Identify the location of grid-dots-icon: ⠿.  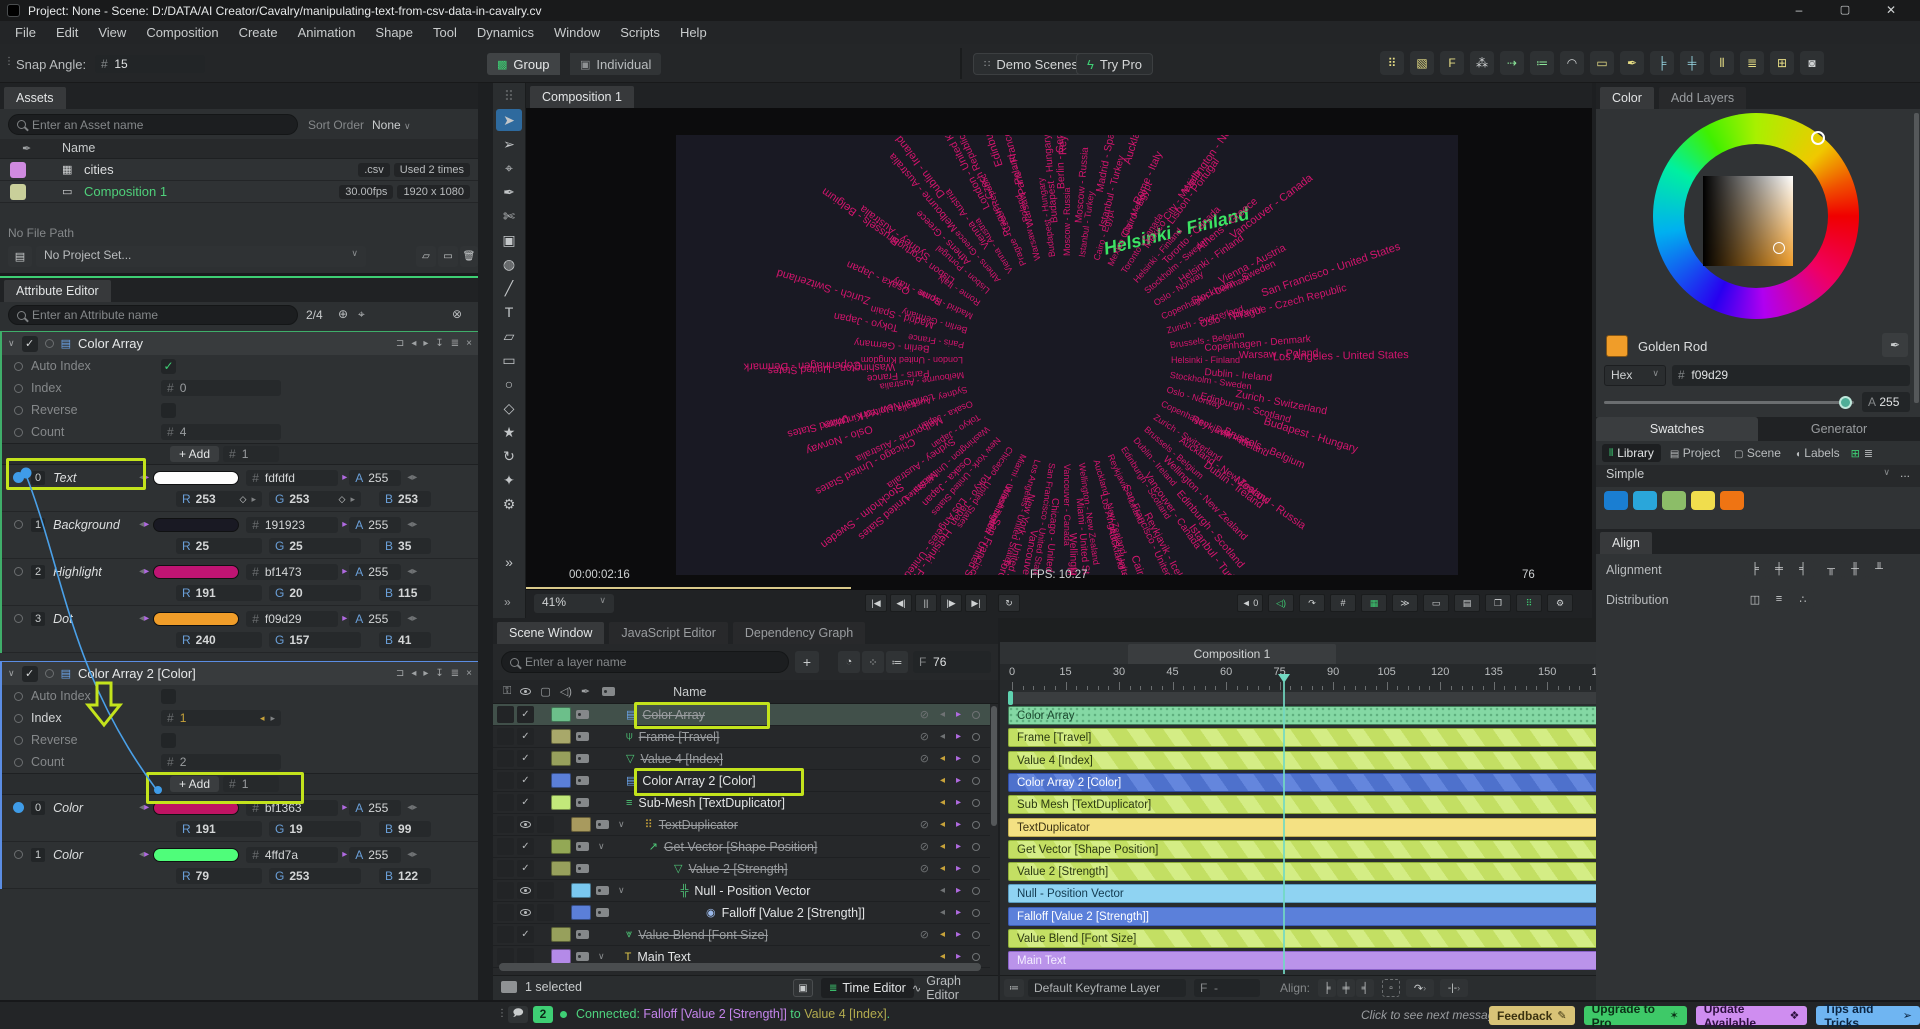
(1392, 63).